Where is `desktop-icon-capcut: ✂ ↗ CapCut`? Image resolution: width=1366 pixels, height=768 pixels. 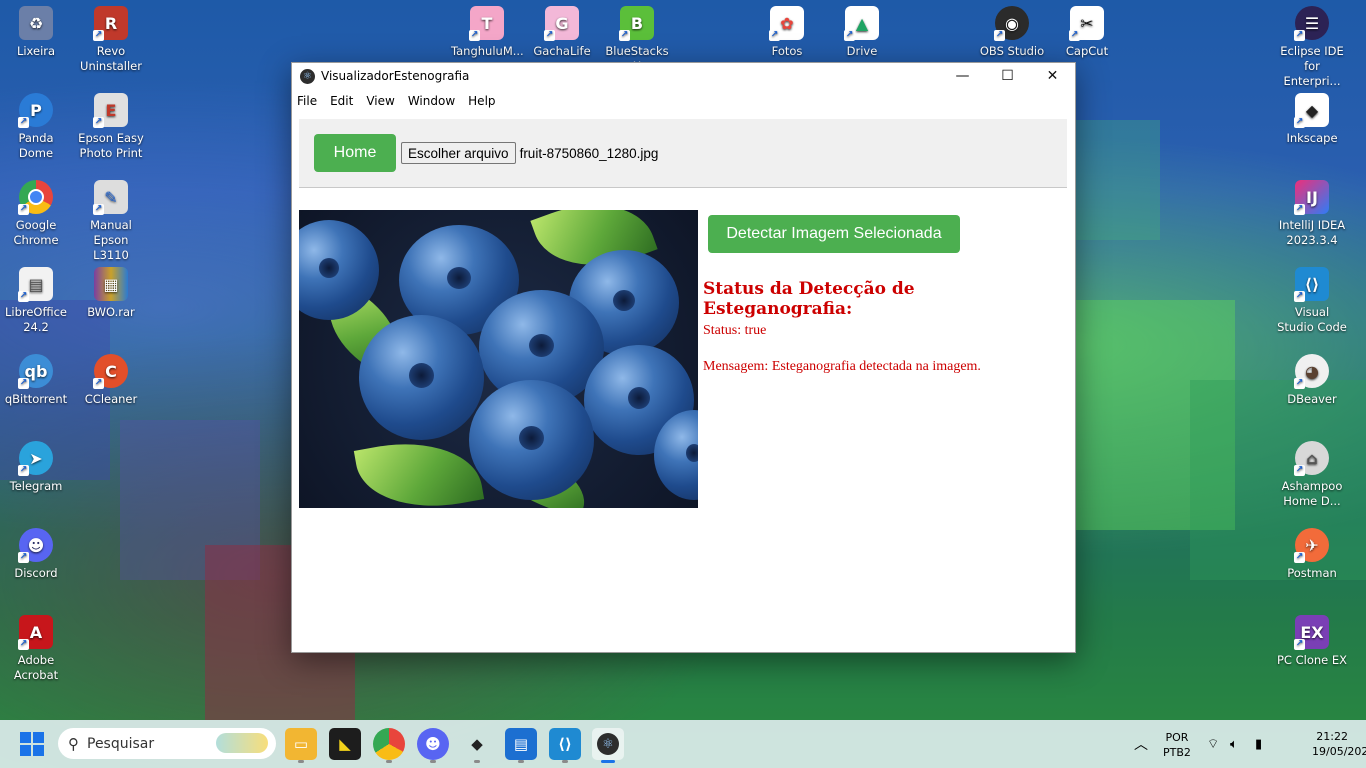
desktop-icon-capcut: ✂ ↗ CapCut is located at coordinates (1087, 32).